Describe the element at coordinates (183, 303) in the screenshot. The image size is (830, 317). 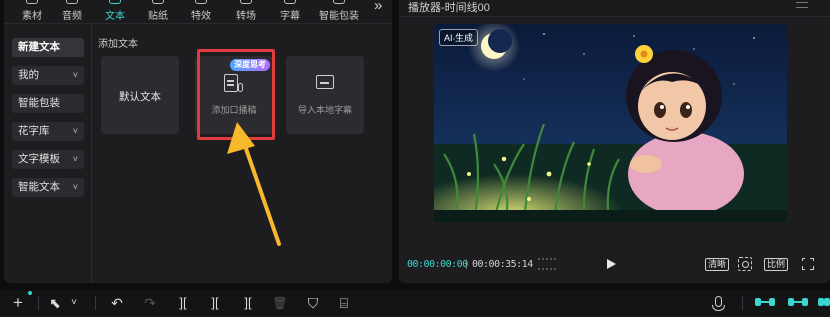
I see `split-icon: ][` at that location.